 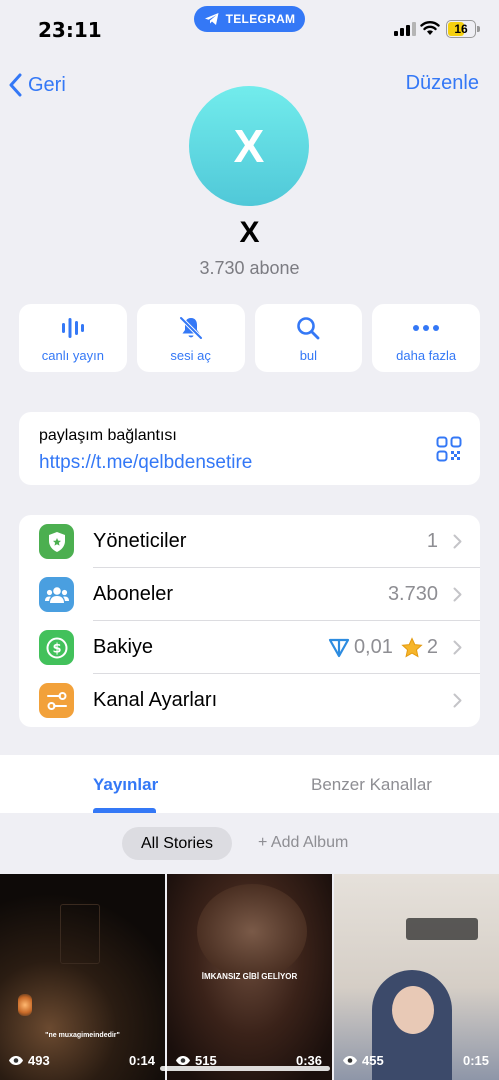 What do you see at coordinates (47, 84) in the screenshot?
I see `back-label: Geri` at bounding box center [47, 84].